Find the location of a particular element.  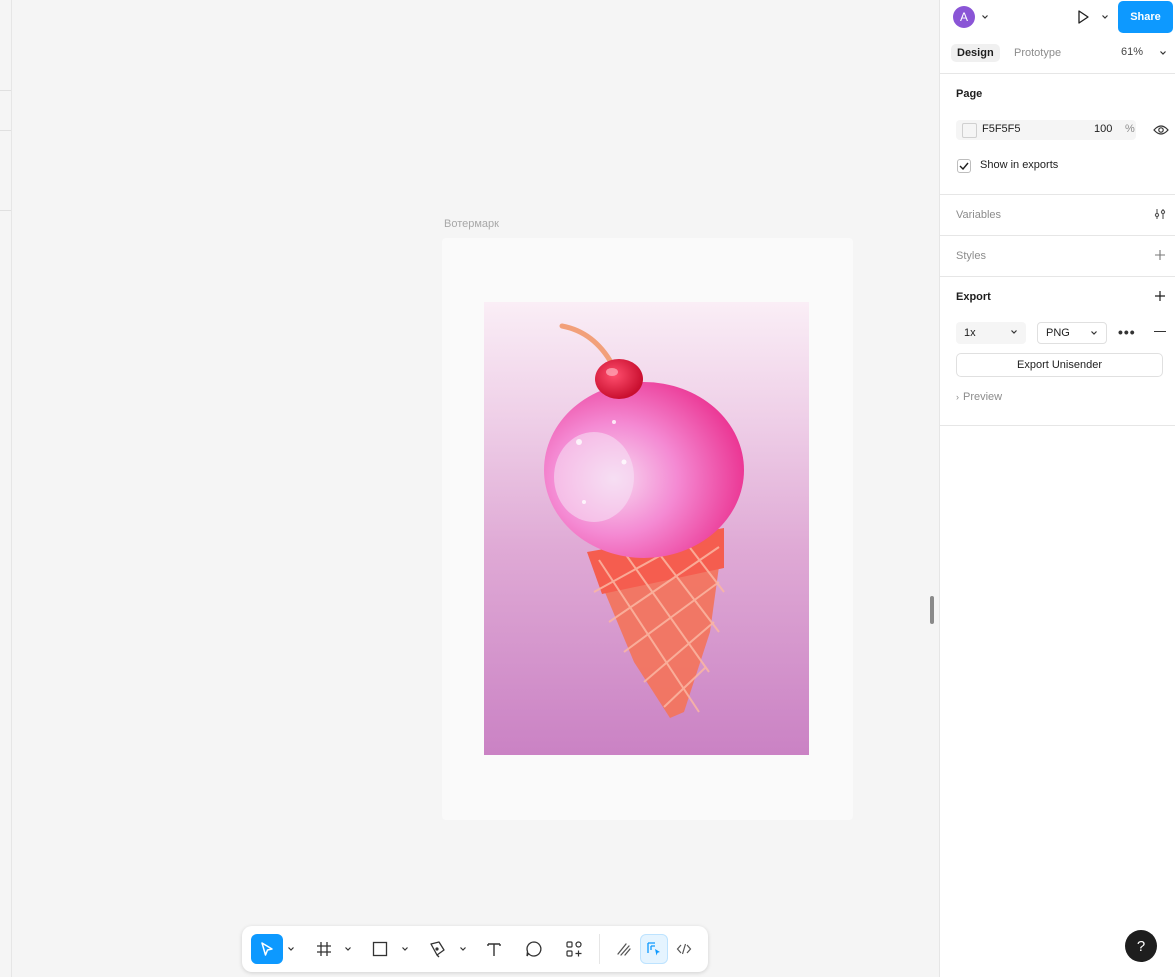

add-export-icon is located at coordinates (1160, 296).